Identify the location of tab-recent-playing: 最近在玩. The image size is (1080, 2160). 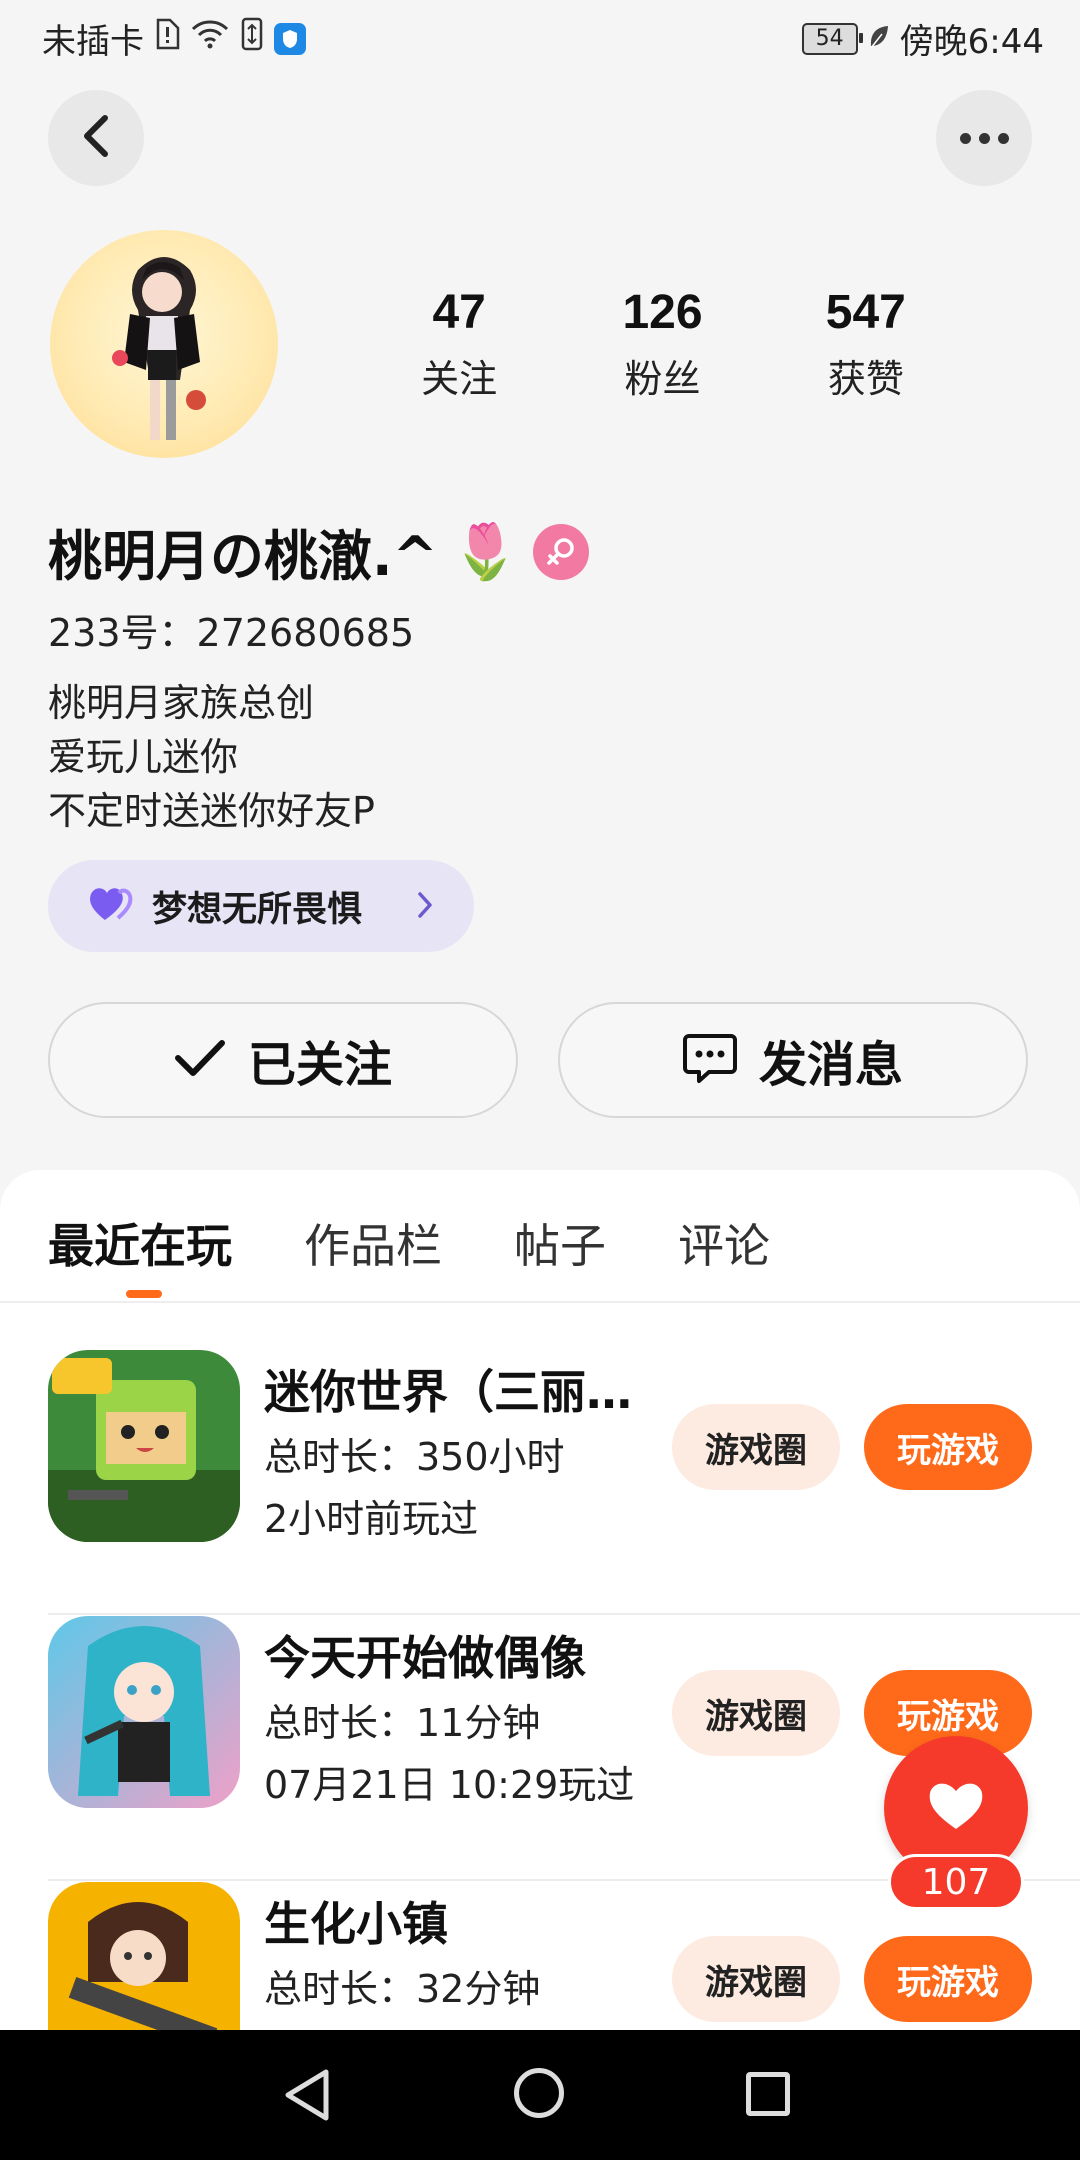
(140, 1243).